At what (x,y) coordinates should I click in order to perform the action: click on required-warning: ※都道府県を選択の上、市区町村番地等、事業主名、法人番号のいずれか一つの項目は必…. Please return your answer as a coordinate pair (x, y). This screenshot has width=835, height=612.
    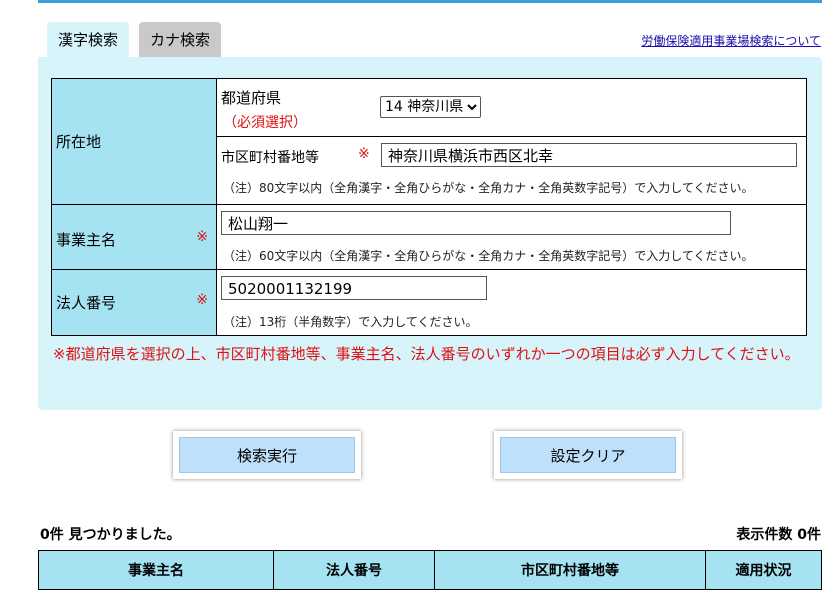
    Looking at the image, I should click on (426, 354).